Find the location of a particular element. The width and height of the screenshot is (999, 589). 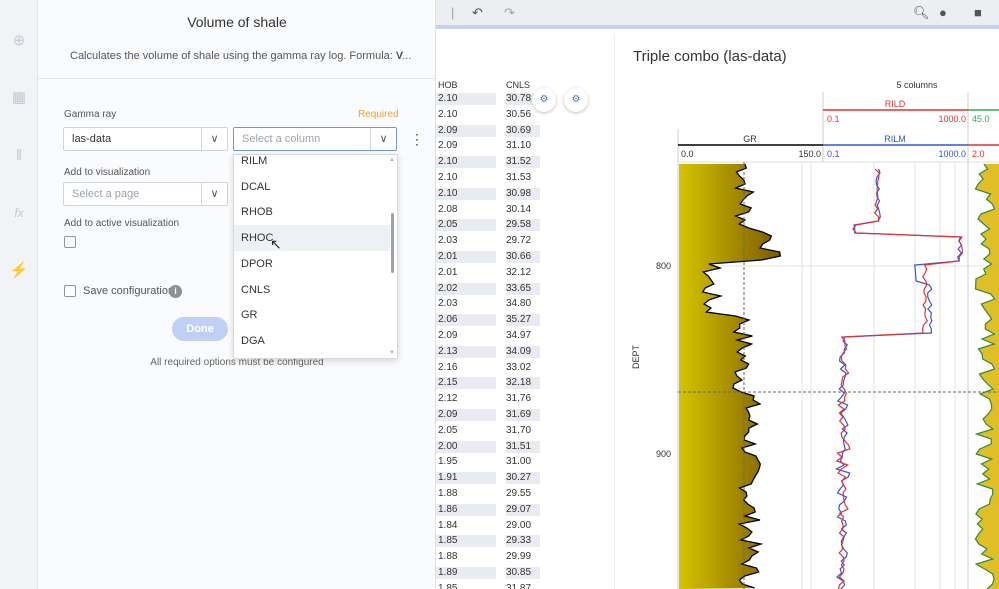

table-row: 2.09 30.69 is located at coordinates (488, 130).